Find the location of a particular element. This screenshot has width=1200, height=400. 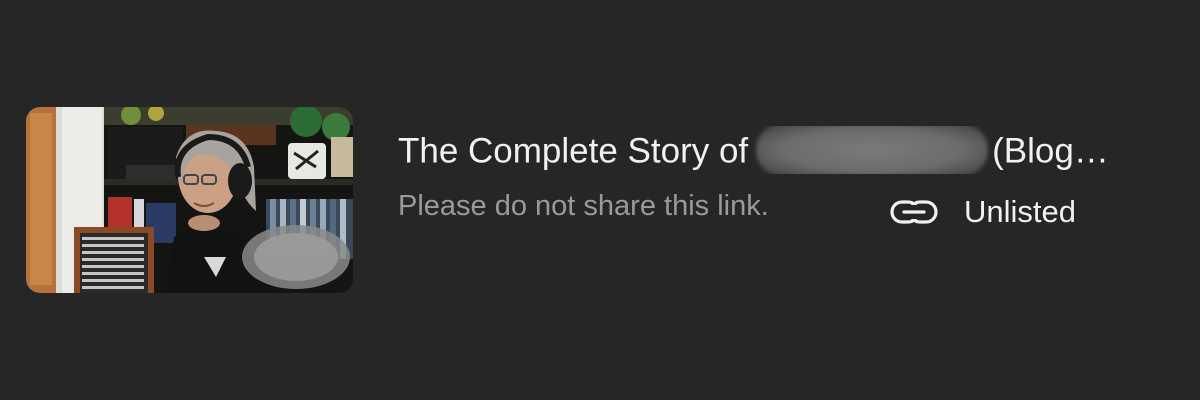

thumbnail-image is located at coordinates (189, 200).